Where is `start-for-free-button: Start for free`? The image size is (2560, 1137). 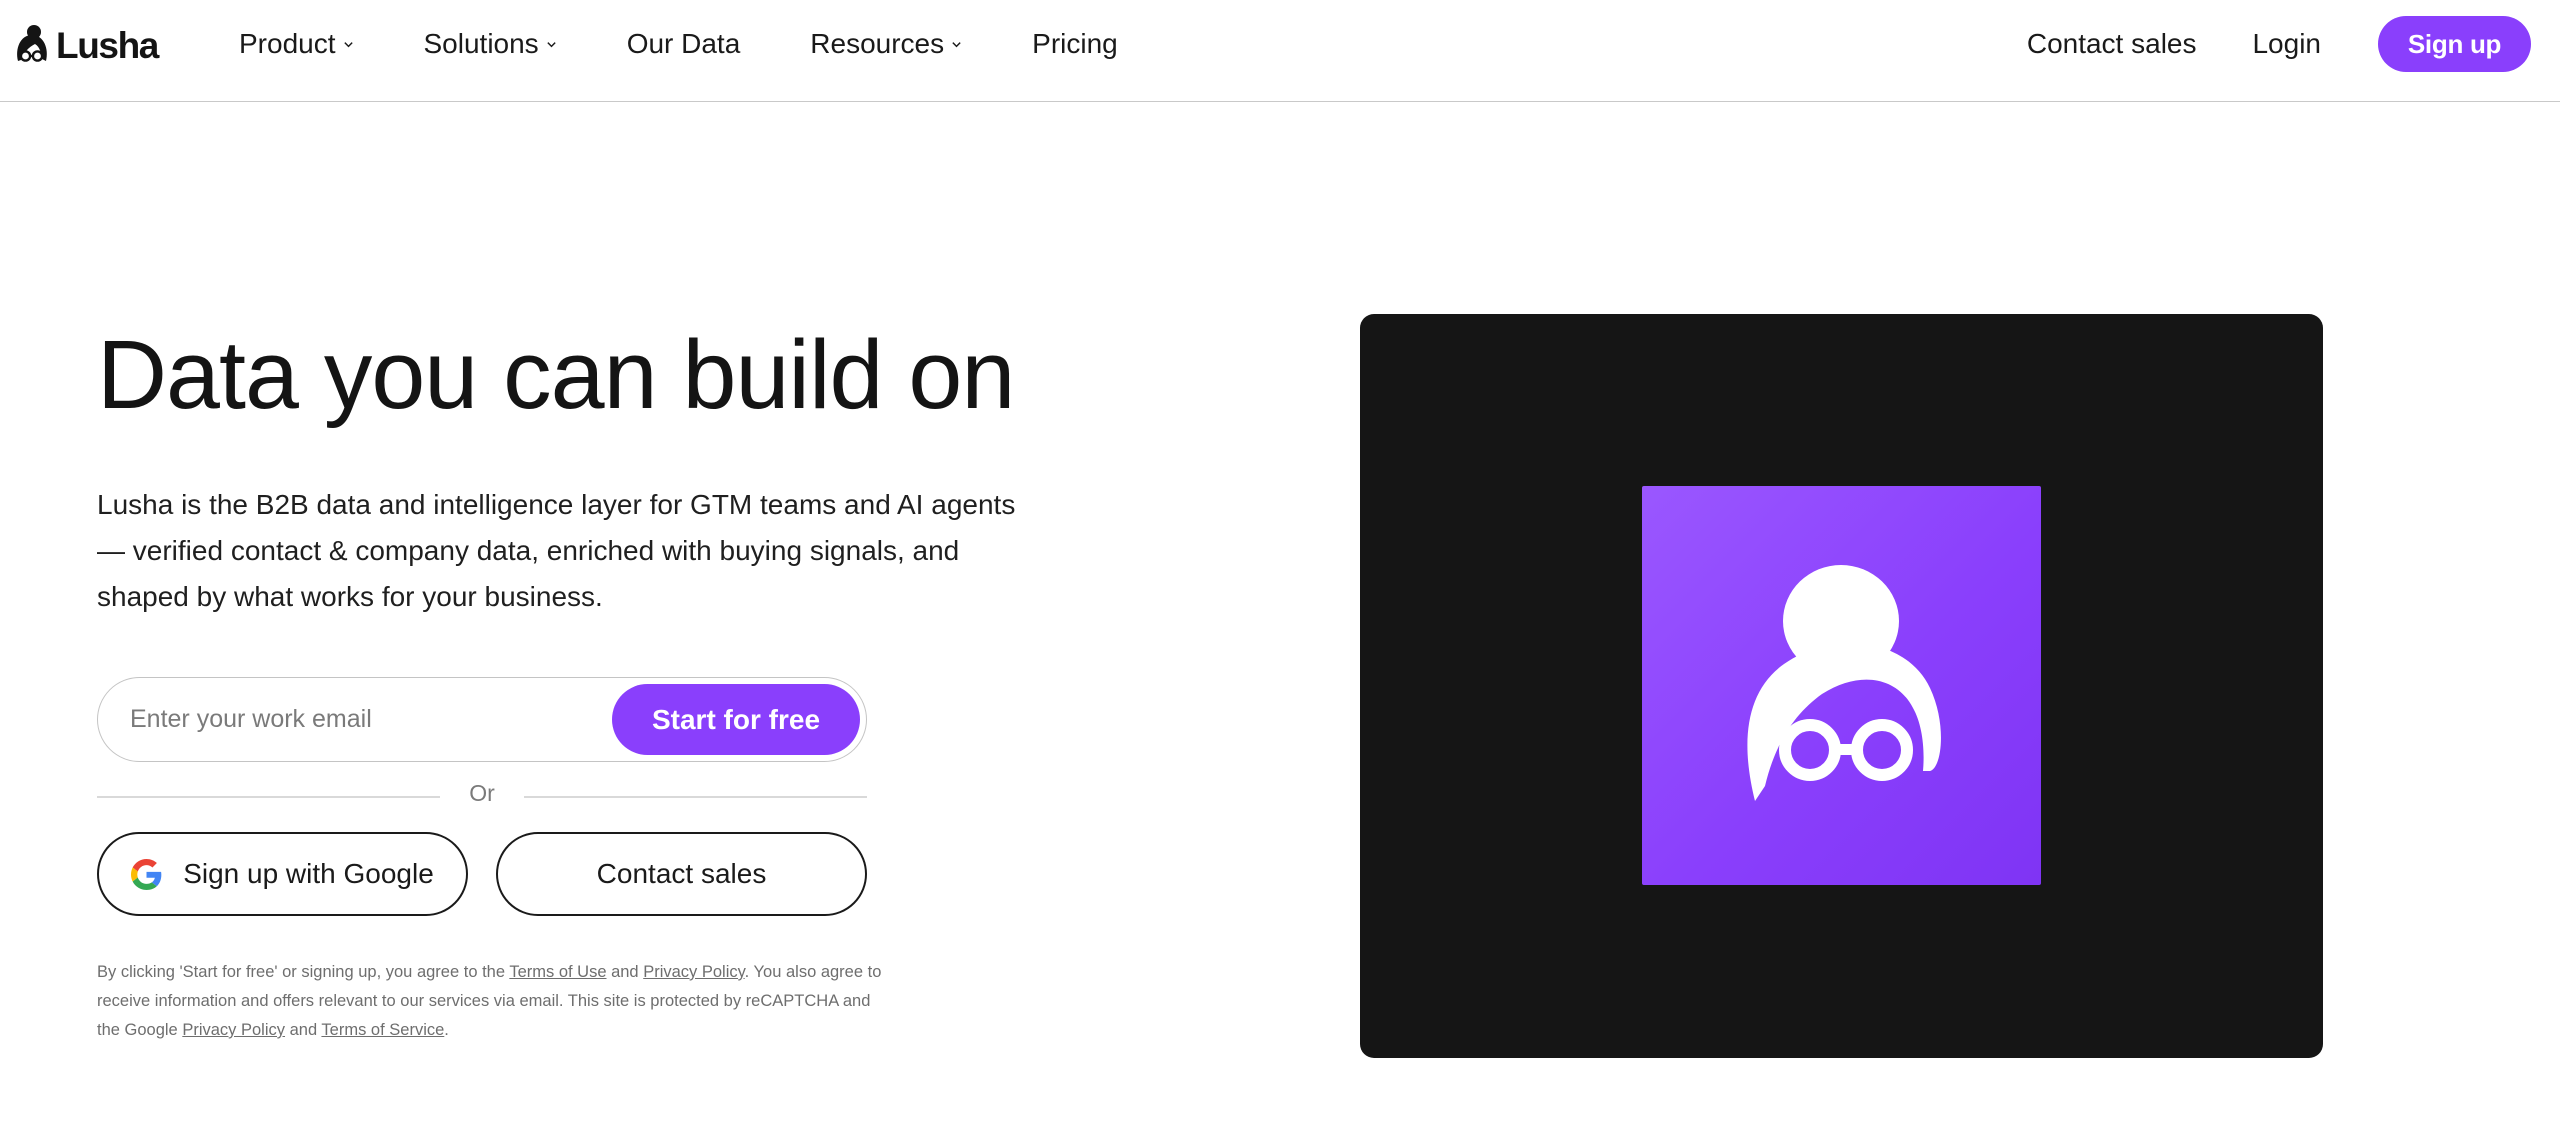
start-for-free-button: Start for free is located at coordinates (736, 719).